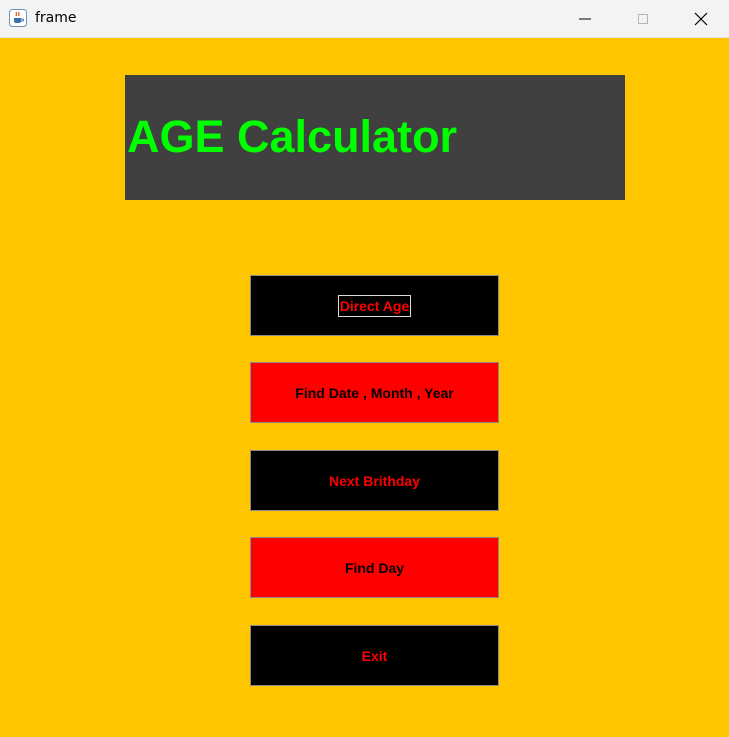 Image resolution: width=729 pixels, height=737 pixels. I want to click on direct-age-label: Direct Age, so click(374, 305).